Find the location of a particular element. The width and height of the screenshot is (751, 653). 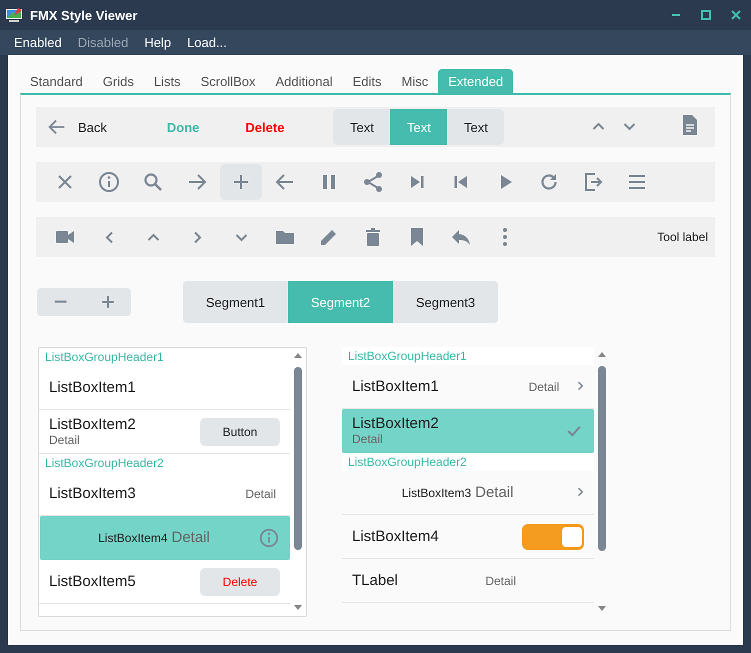

tab: Standard is located at coordinates (56, 81).